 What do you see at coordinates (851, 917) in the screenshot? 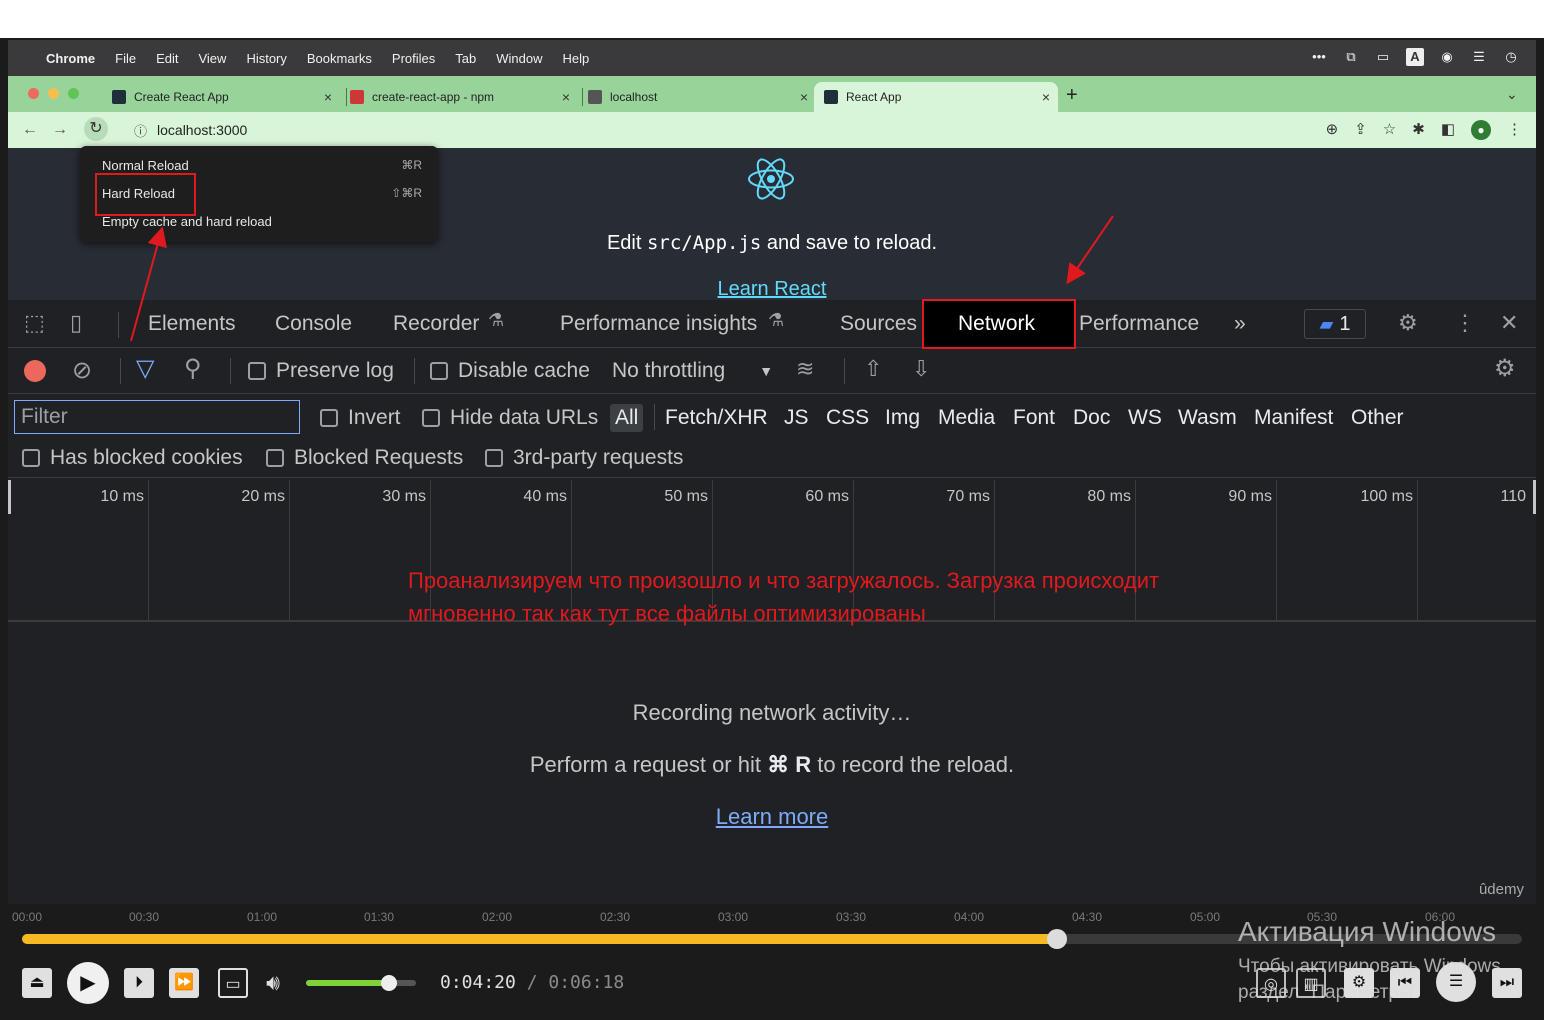
I see `player-time-tick: 03:30` at bounding box center [851, 917].